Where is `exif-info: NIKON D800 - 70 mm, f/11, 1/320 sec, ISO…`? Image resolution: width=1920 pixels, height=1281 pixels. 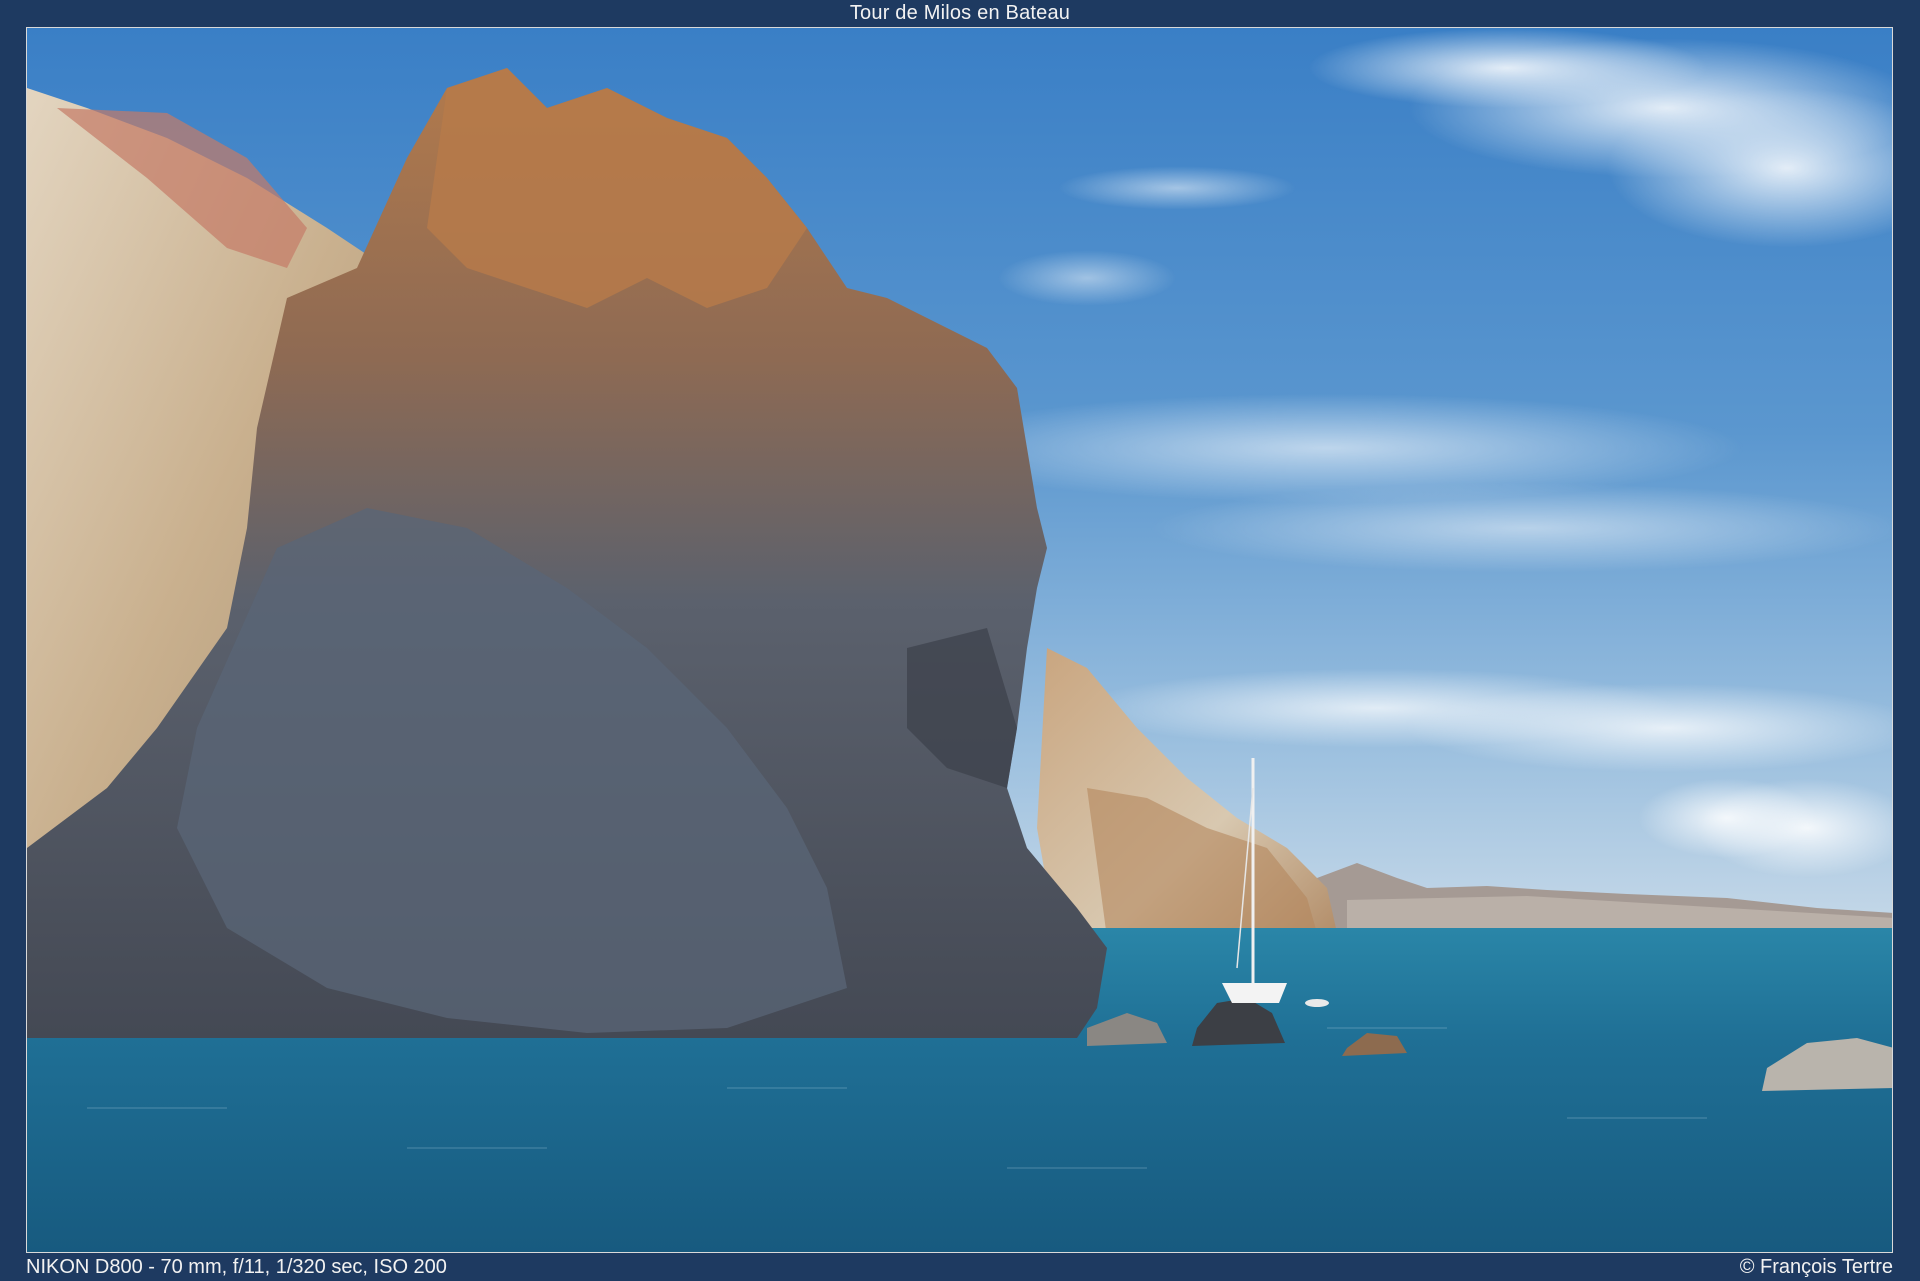 exif-info: NIKON D800 - 70 mm, f/11, 1/320 sec, ISO… is located at coordinates (236, 1267).